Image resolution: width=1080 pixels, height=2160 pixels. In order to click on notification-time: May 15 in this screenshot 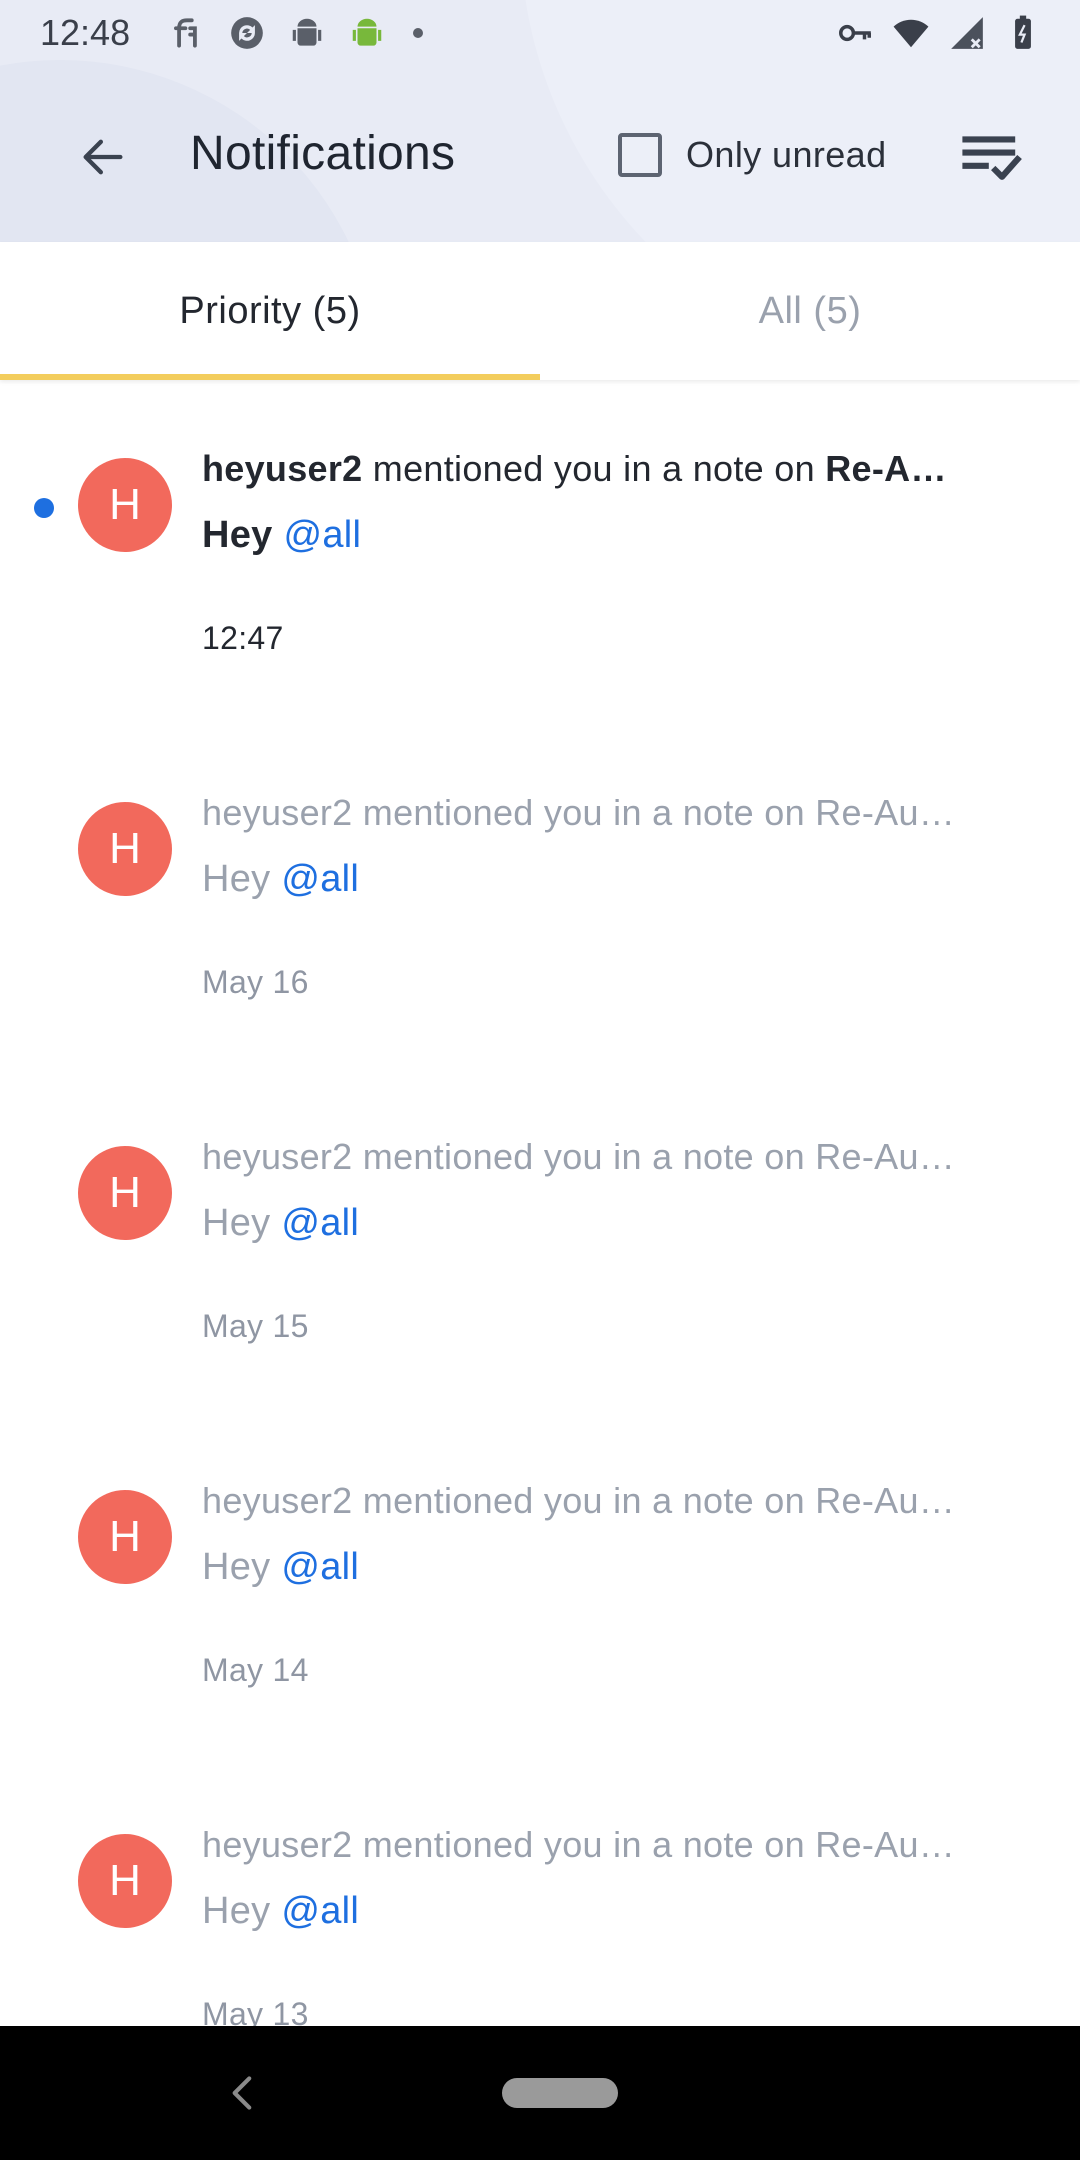, I will do `click(255, 1326)`.